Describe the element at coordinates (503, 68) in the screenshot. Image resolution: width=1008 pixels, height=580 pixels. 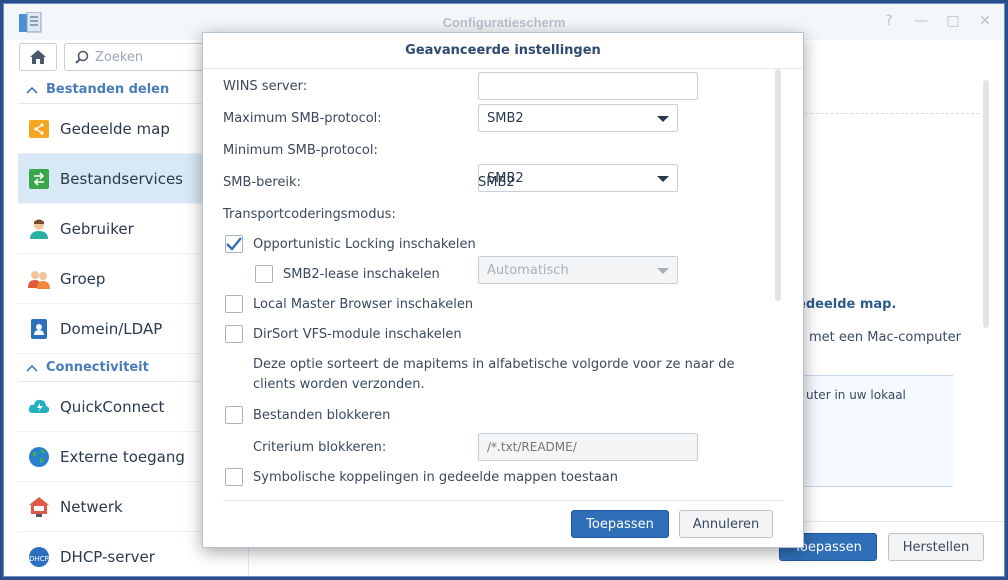
I see `dialog-title-divider` at that location.